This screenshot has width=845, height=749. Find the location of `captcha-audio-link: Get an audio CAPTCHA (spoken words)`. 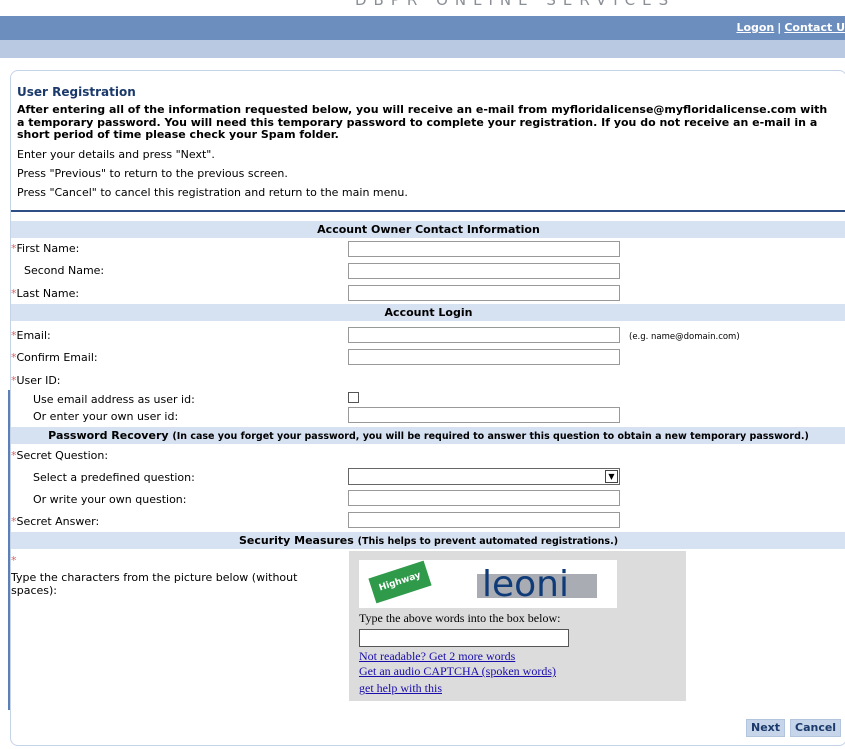

captcha-audio-link: Get an audio CAPTCHA (spoken words) is located at coordinates (457, 671).